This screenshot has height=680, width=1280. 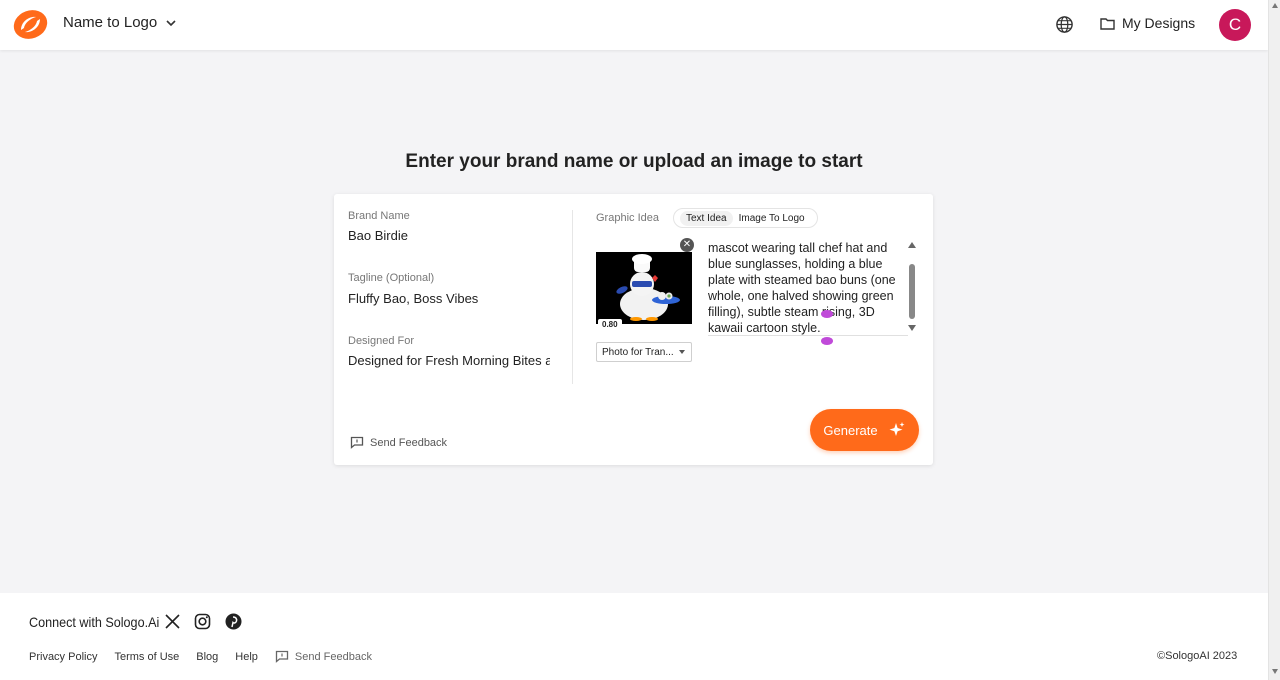 What do you see at coordinates (1275, 5) in the screenshot?
I see `scroll-up-arrow-icon` at bounding box center [1275, 5].